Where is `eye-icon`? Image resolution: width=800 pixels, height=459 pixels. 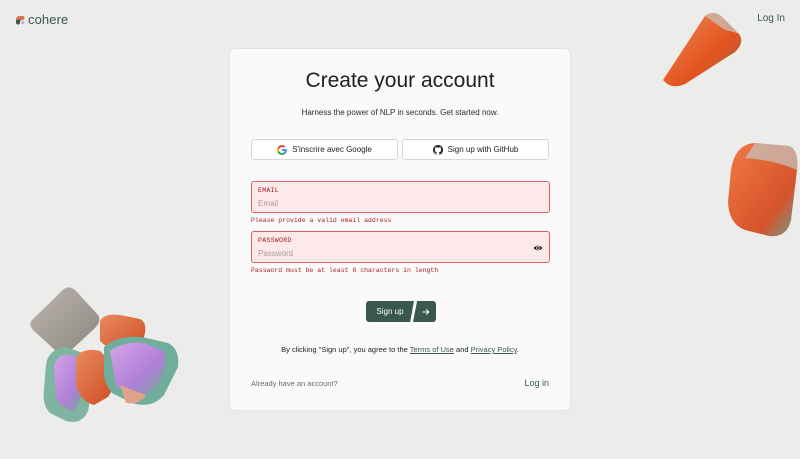 eye-icon is located at coordinates (538, 248).